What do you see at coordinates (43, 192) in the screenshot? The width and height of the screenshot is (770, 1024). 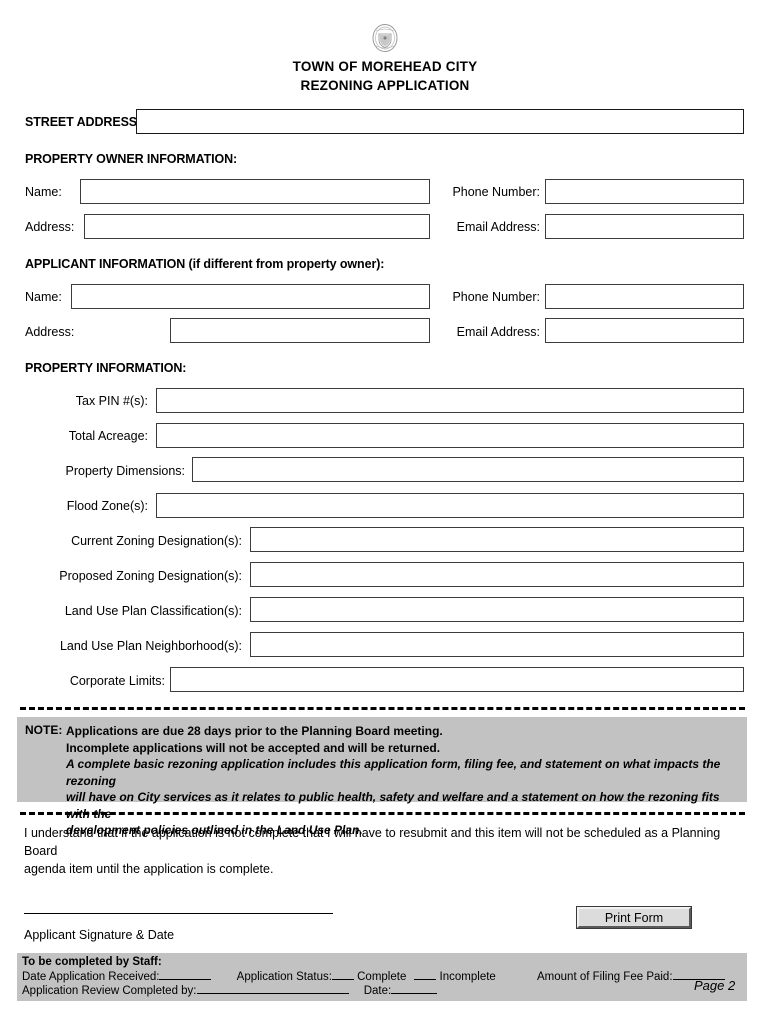 I see `owner-name-label: Name:` at bounding box center [43, 192].